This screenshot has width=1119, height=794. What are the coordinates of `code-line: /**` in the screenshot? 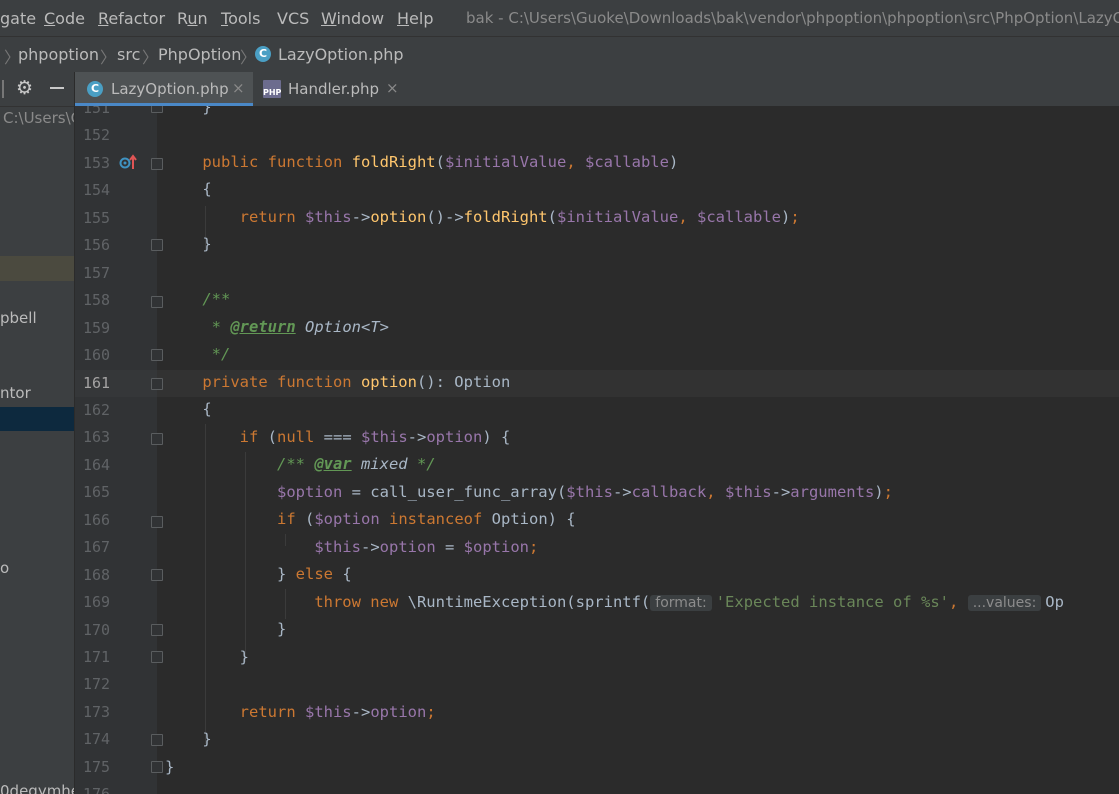 It's located at (198, 299).